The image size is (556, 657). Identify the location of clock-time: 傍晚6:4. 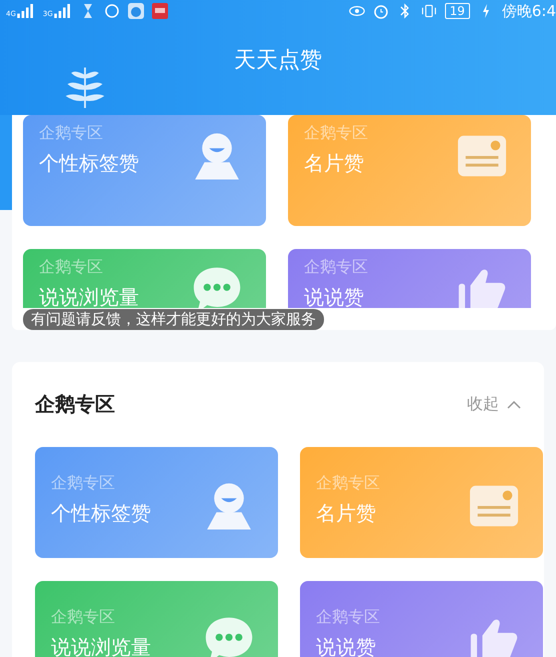
(529, 11).